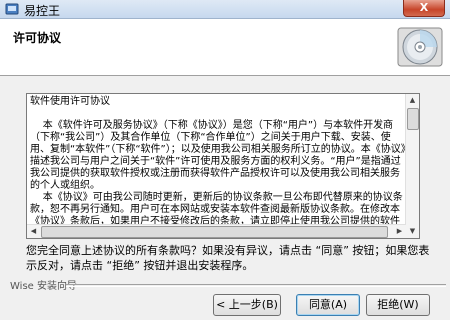 The image size is (450, 320). I want to click on footer-divider, so click(256, 285).